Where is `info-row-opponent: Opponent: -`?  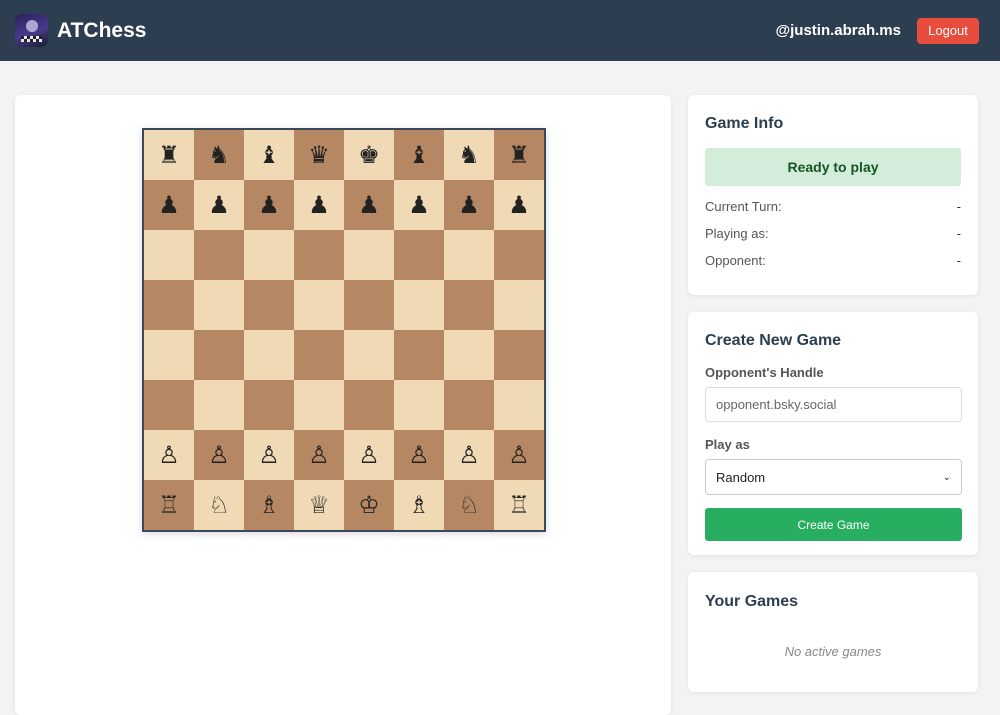 info-row-opponent: Opponent: - is located at coordinates (833, 260).